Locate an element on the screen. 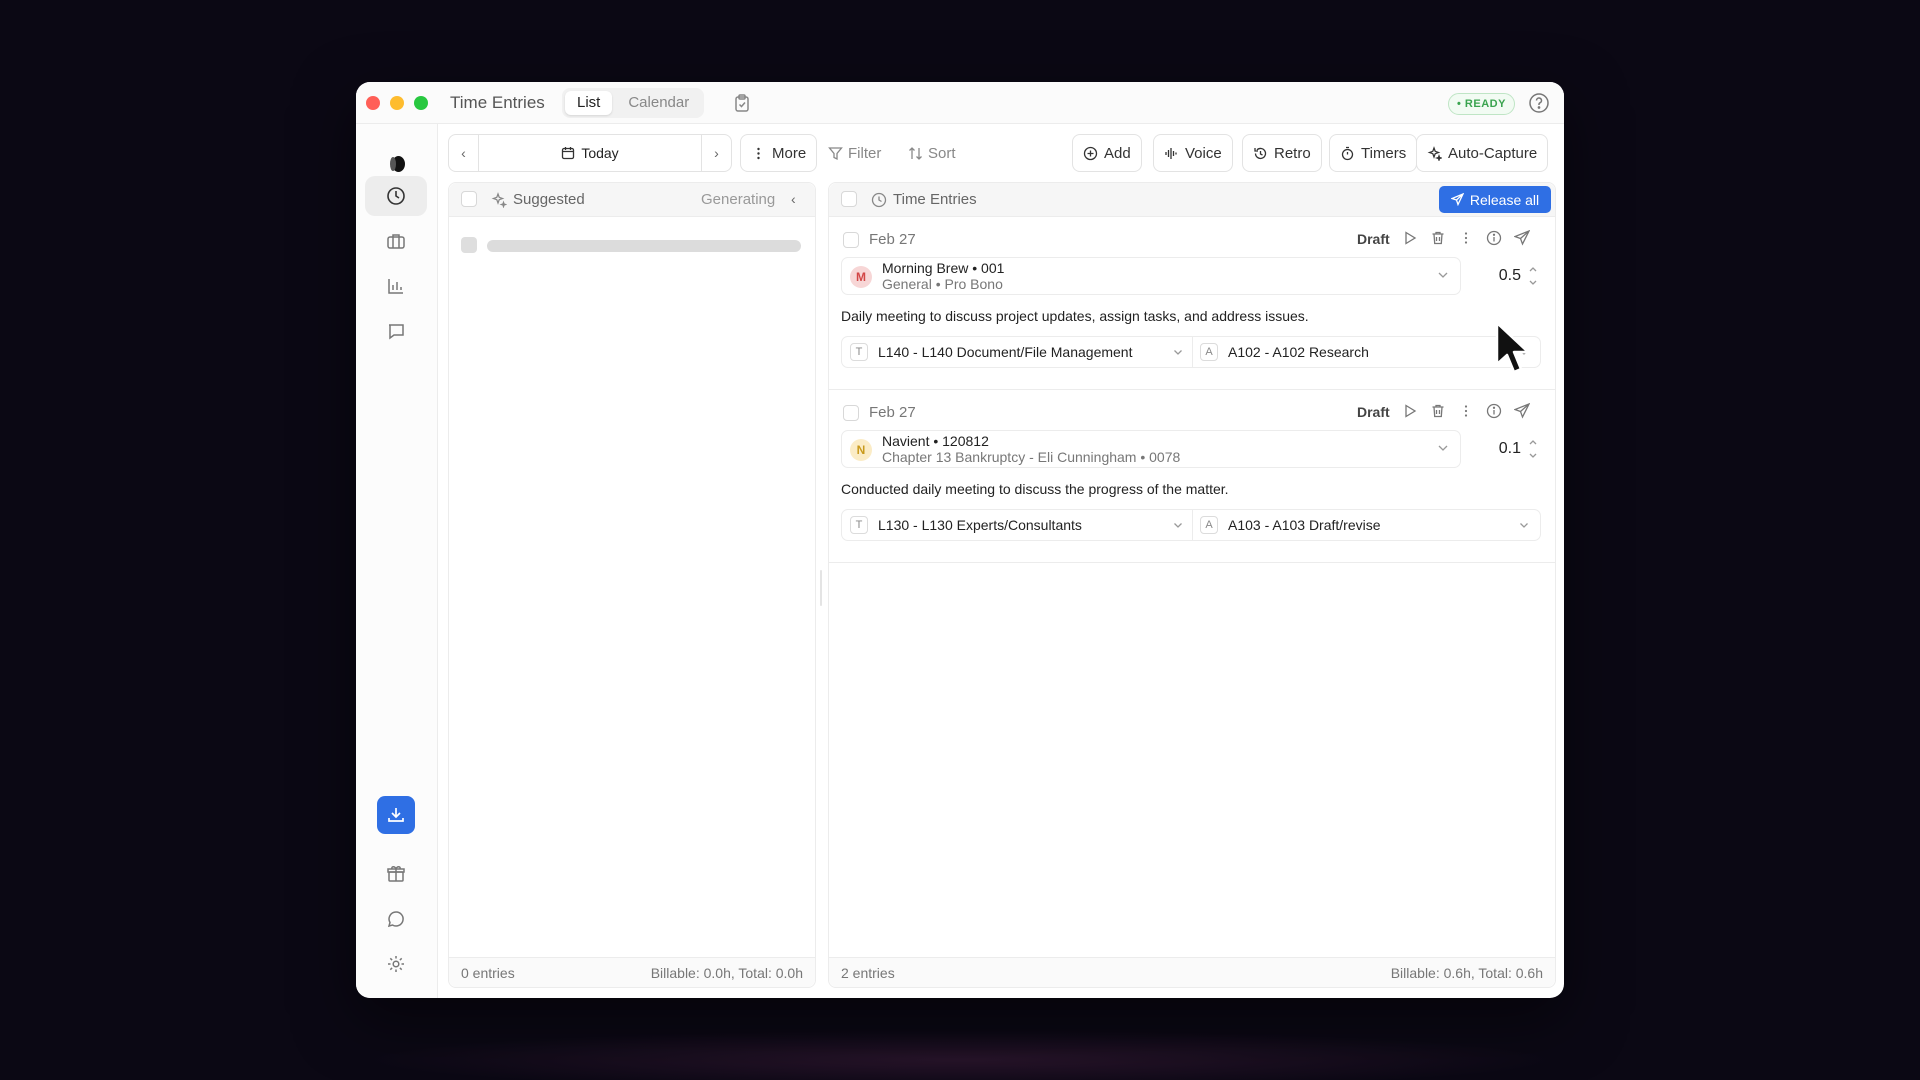 Image resolution: width=1920 pixels, height=1080 pixels. task-code-select: T L130 - L130 Experts/Consultants is located at coordinates (966, 525).